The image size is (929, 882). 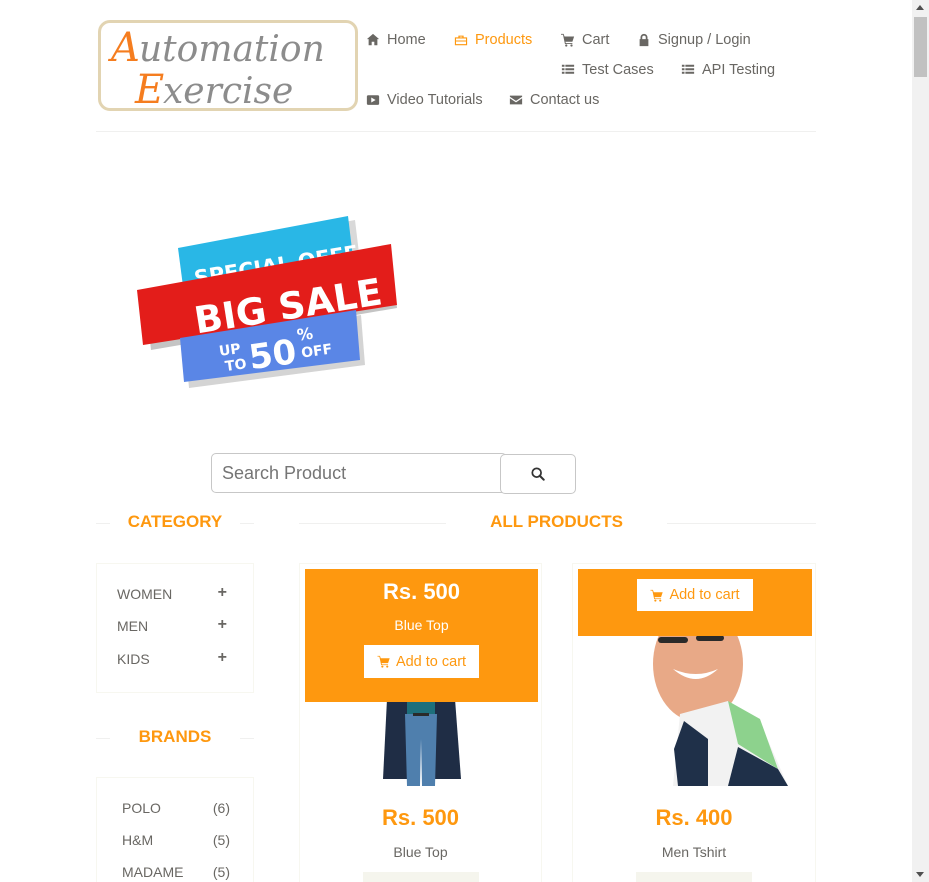 I want to click on category-title: CATEGORY, so click(x=175, y=521).